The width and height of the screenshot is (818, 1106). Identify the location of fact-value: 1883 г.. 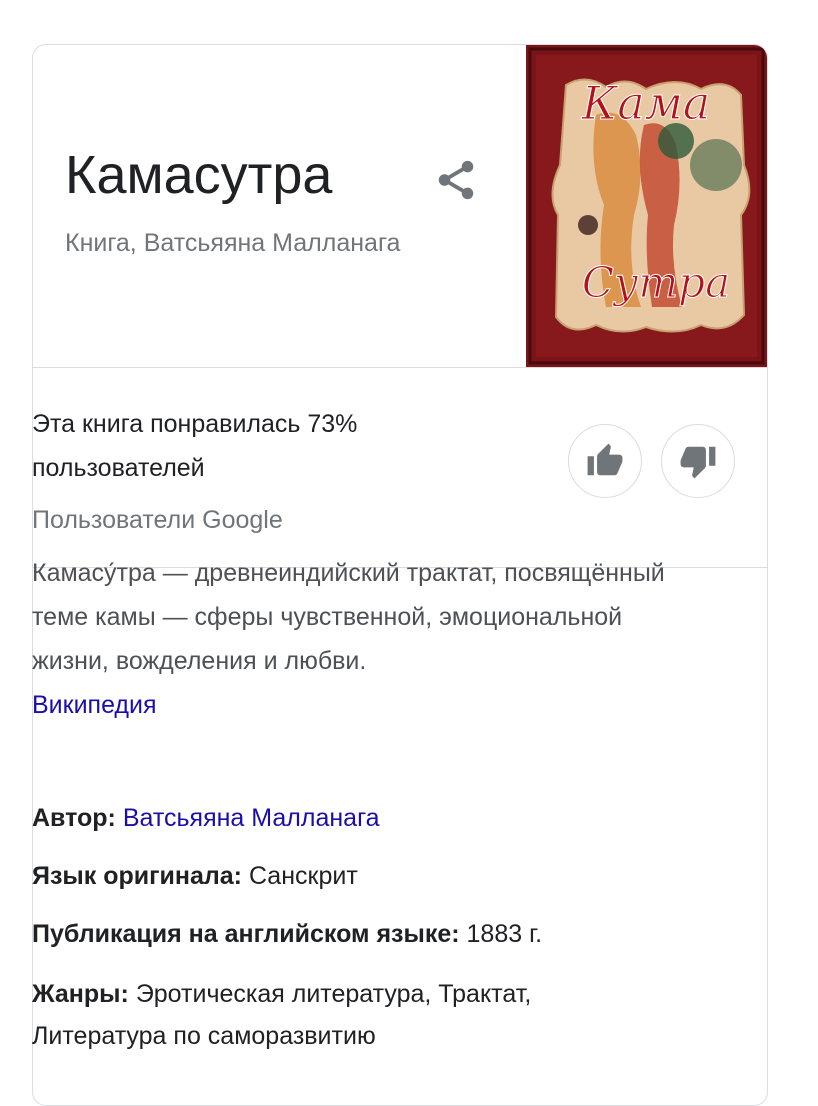
(504, 934).